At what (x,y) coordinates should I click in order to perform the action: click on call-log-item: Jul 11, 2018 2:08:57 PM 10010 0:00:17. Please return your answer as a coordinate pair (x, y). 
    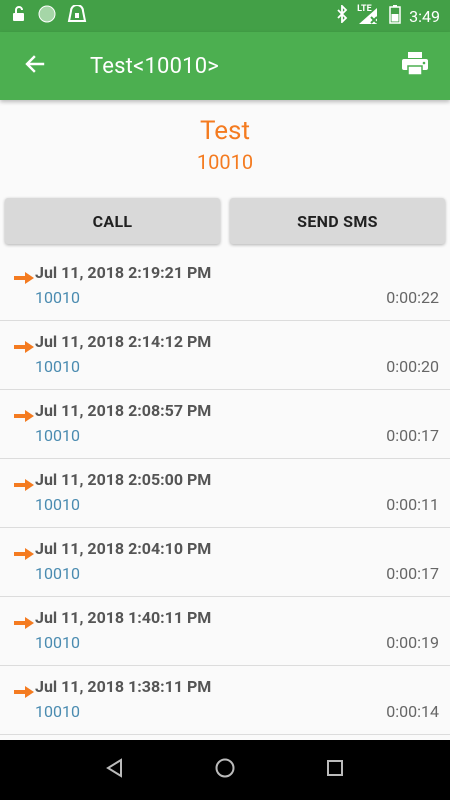
    Looking at the image, I should click on (225, 424).